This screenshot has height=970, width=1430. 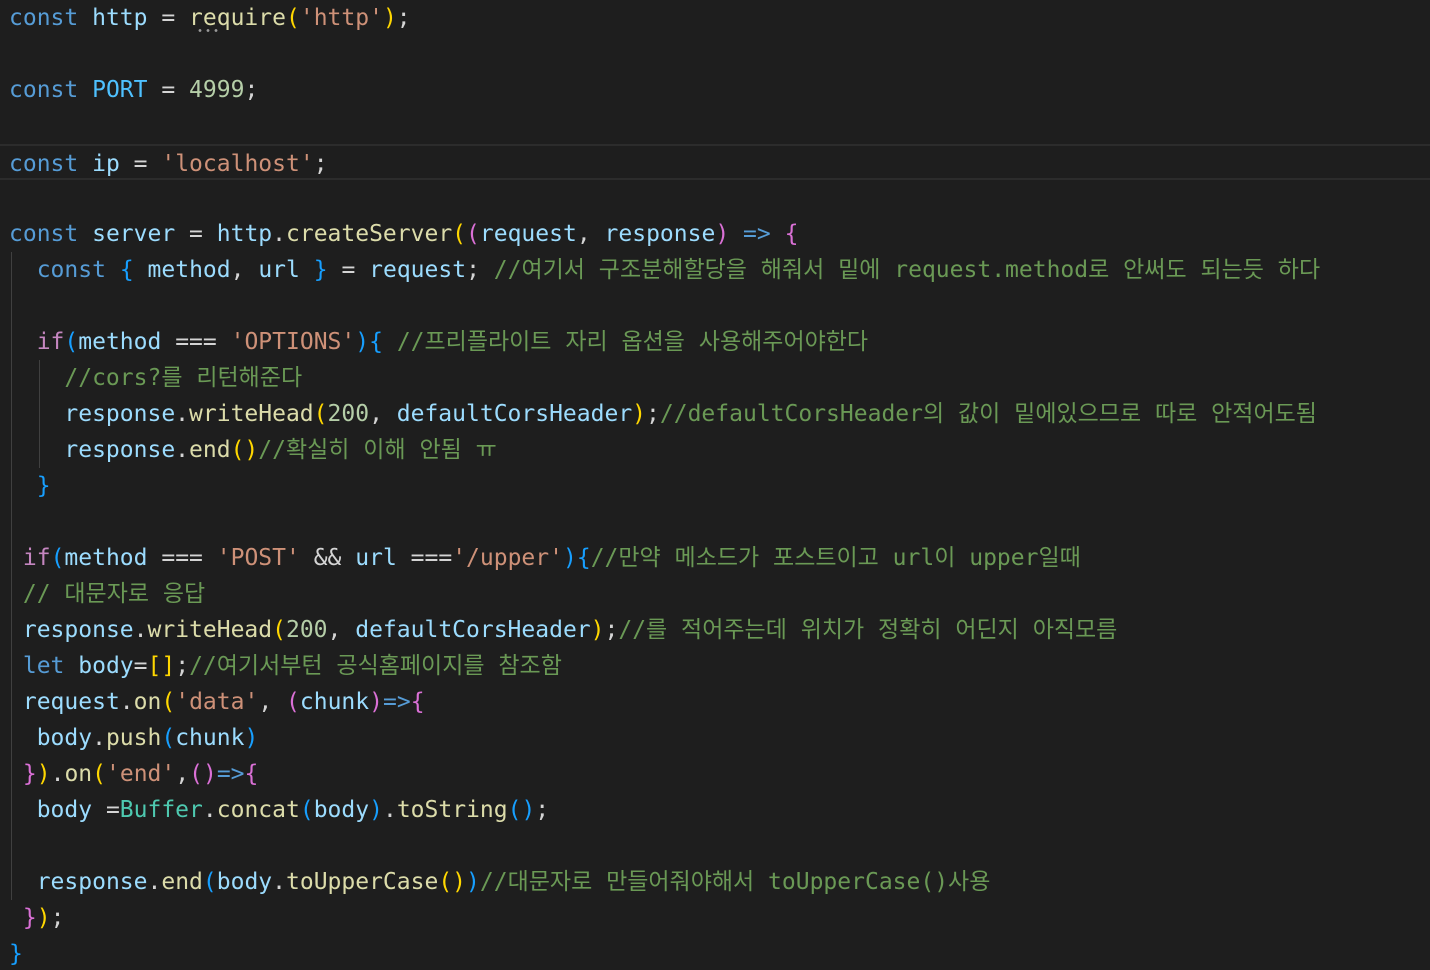 What do you see at coordinates (715, 774) in the screenshot?
I see `code-line: }).on('end',()=>{` at bounding box center [715, 774].